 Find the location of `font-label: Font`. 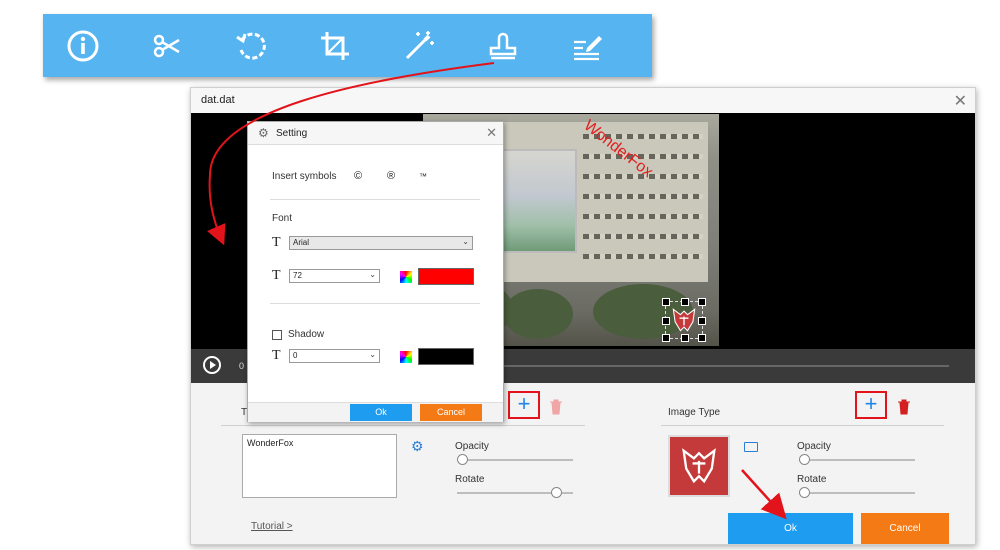

font-label: Font is located at coordinates (282, 218).